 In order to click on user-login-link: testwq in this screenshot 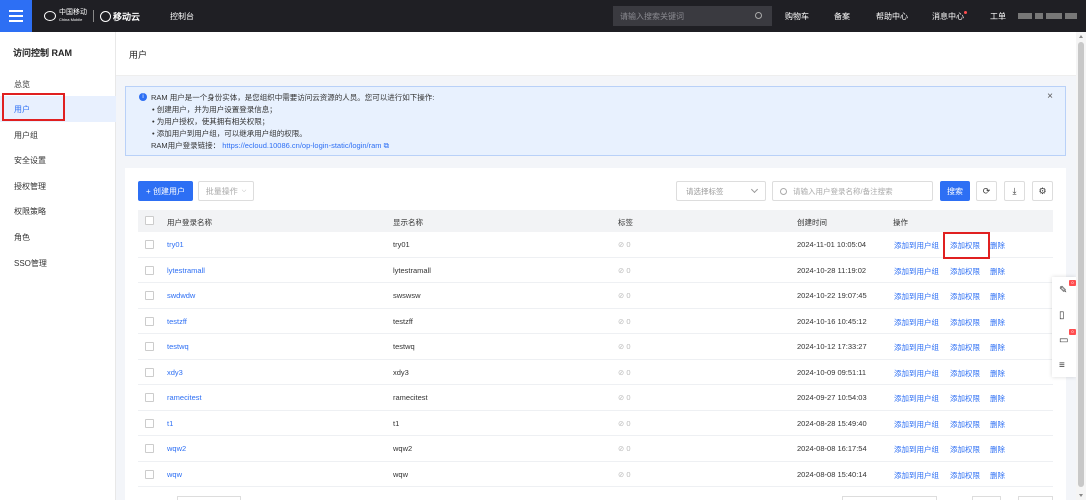, I will do `click(178, 346)`.